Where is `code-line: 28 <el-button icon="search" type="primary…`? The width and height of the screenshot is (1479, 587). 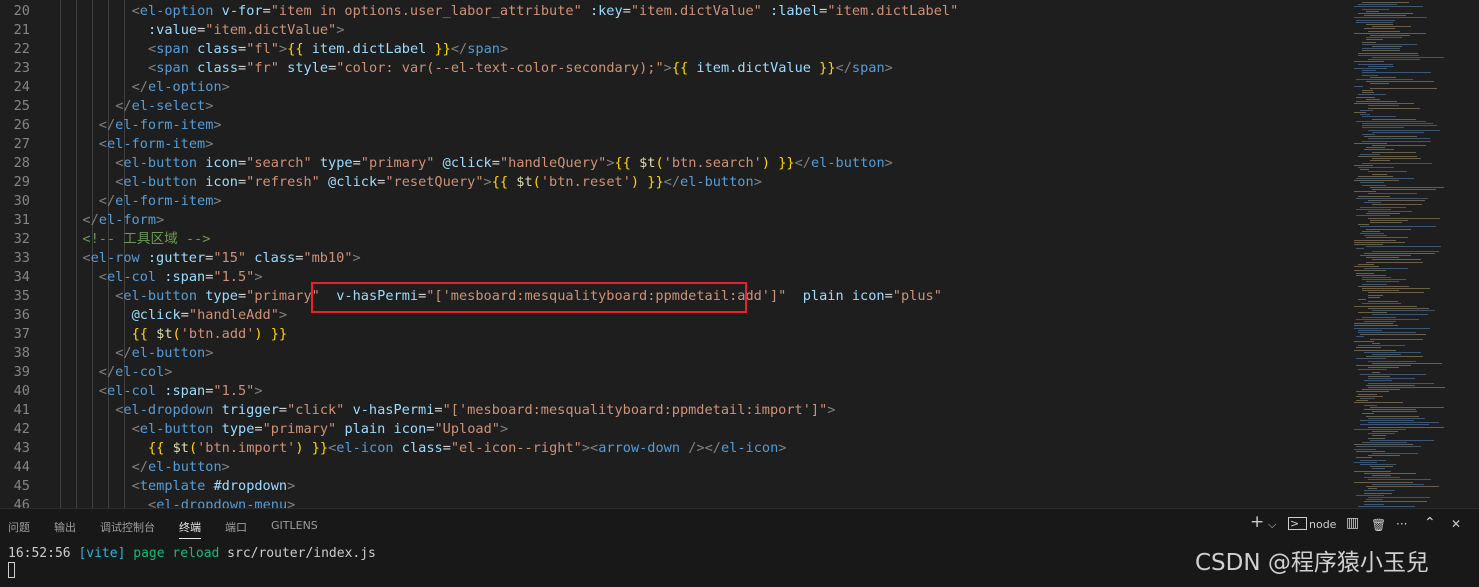 code-line: 28 <el-button icon="search" type="primary… is located at coordinates (670, 163).